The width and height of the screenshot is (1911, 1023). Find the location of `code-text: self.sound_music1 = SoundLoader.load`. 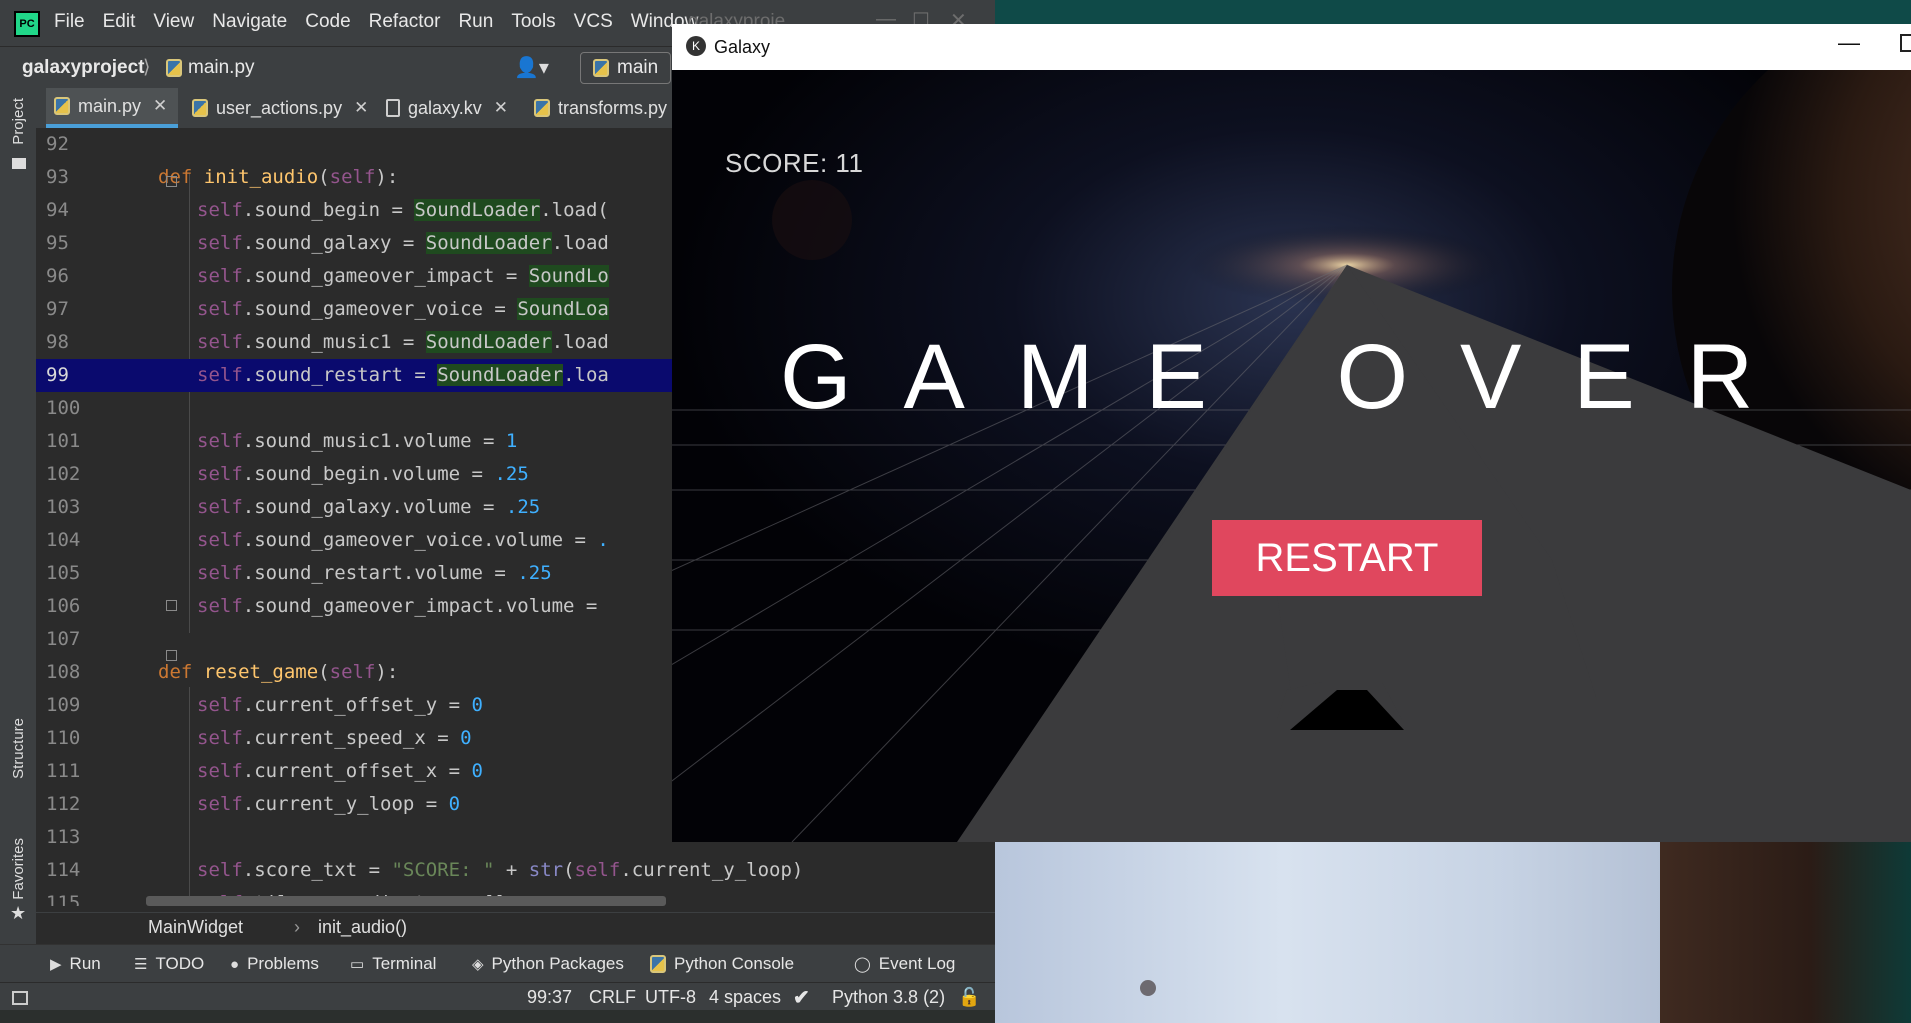

code-text: self.sound_music1 = SoundLoader.load is located at coordinates (403, 342).